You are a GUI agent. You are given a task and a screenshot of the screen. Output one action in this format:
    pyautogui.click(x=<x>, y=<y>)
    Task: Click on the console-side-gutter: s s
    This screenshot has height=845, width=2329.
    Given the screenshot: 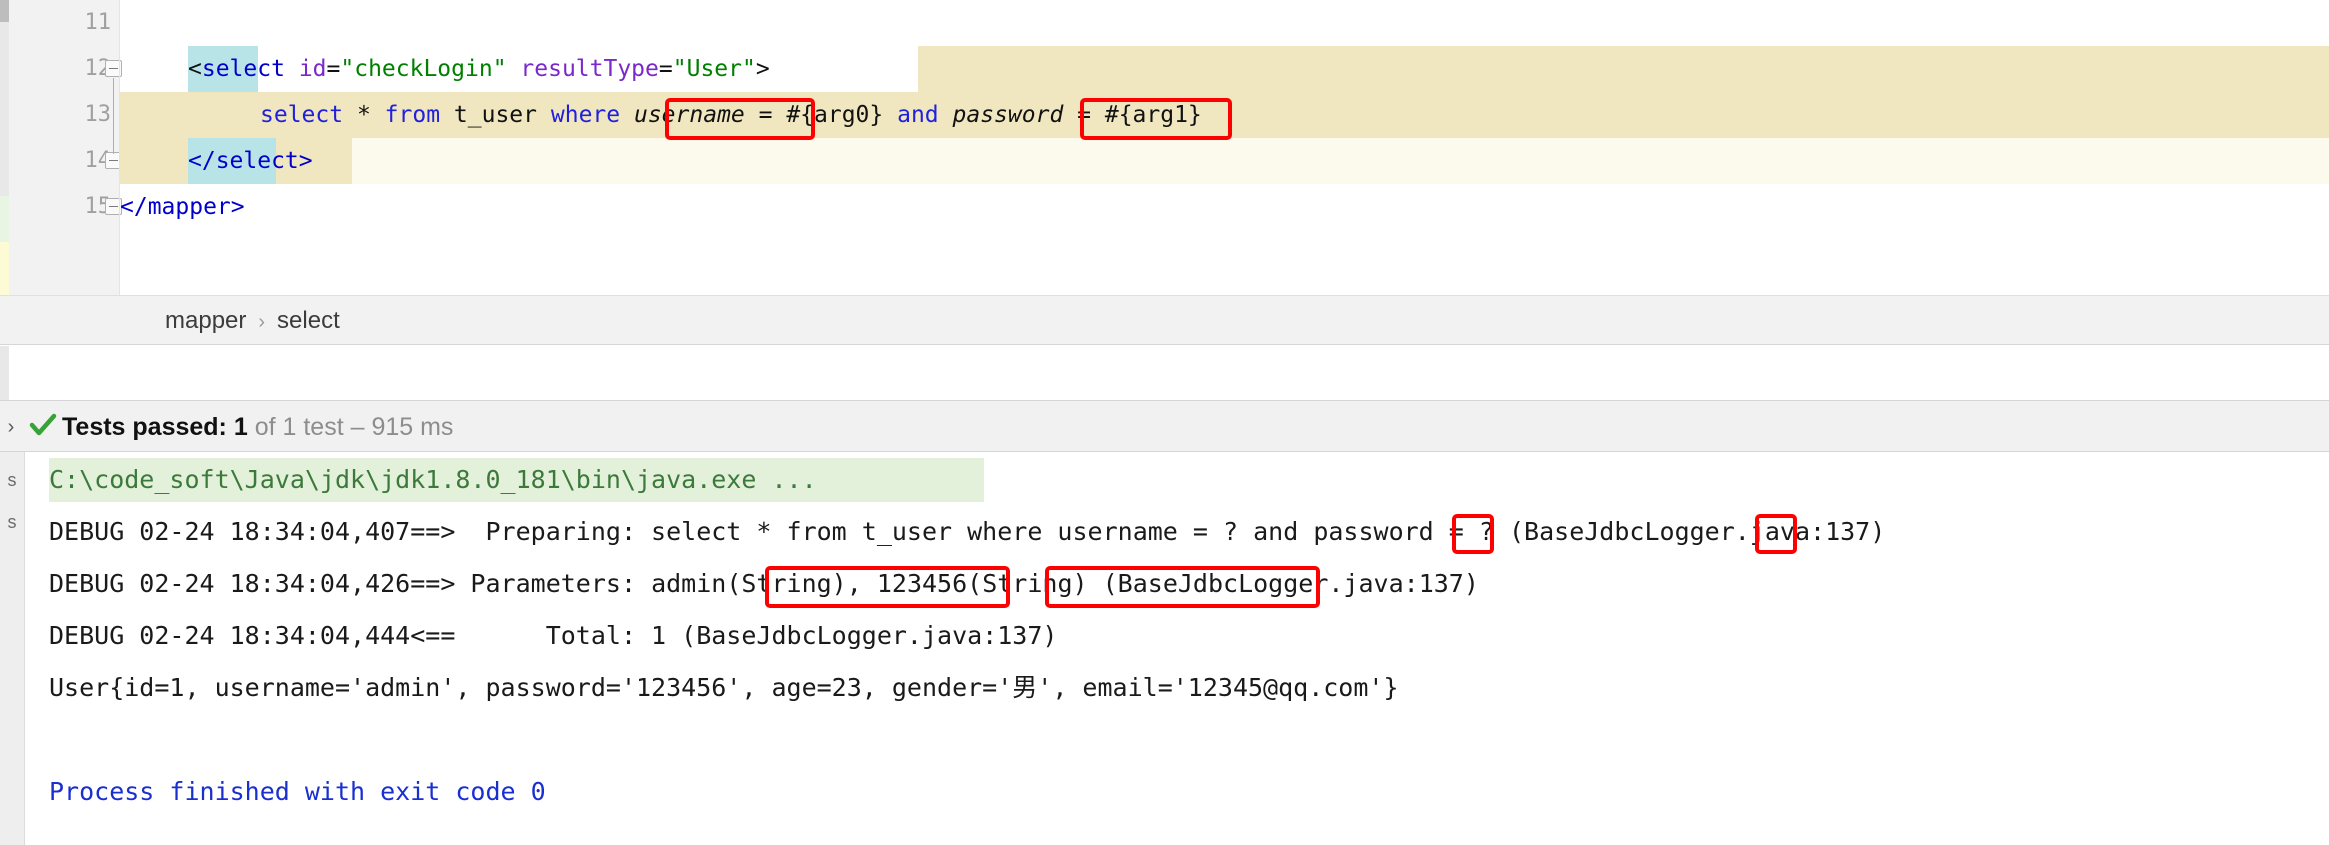 What is the action you would take?
    pyautogui.click(x=12, y=648)
    